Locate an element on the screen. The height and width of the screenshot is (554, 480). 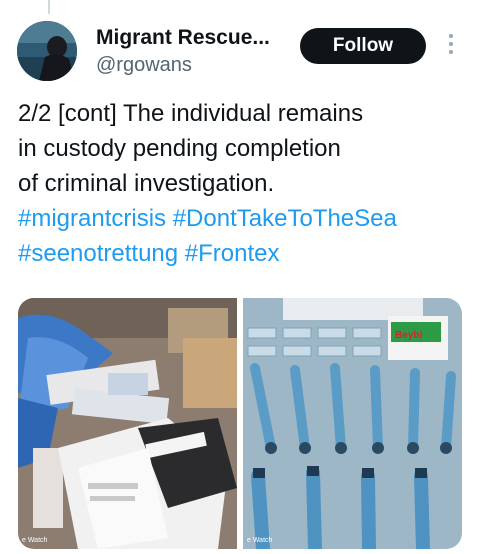
hashtag-row: #migrantcrisis #DontTakeToTheSea is located at coordinates (243, 218).